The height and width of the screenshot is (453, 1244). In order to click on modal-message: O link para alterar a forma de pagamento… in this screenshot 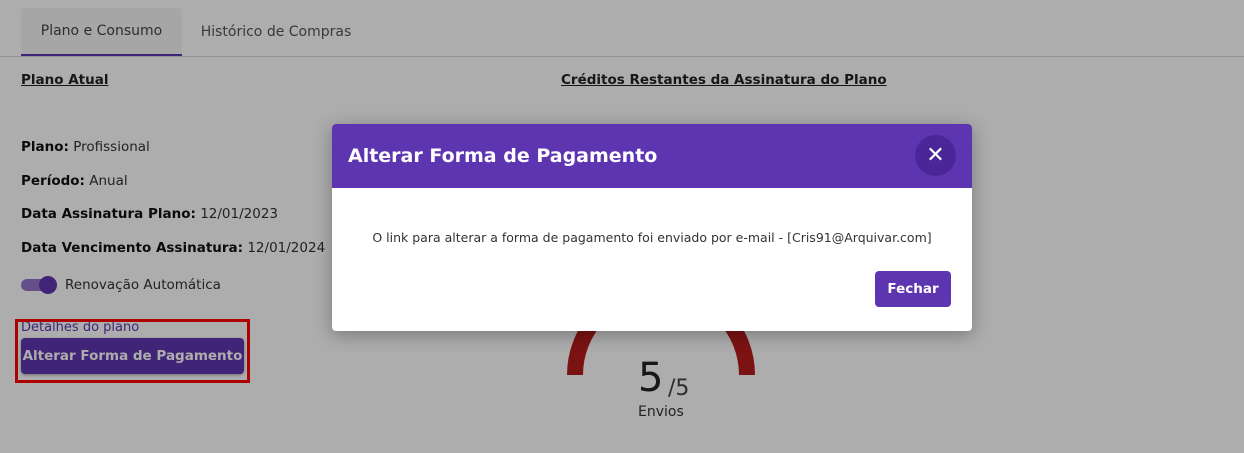, I will do `click(652, 237)`.